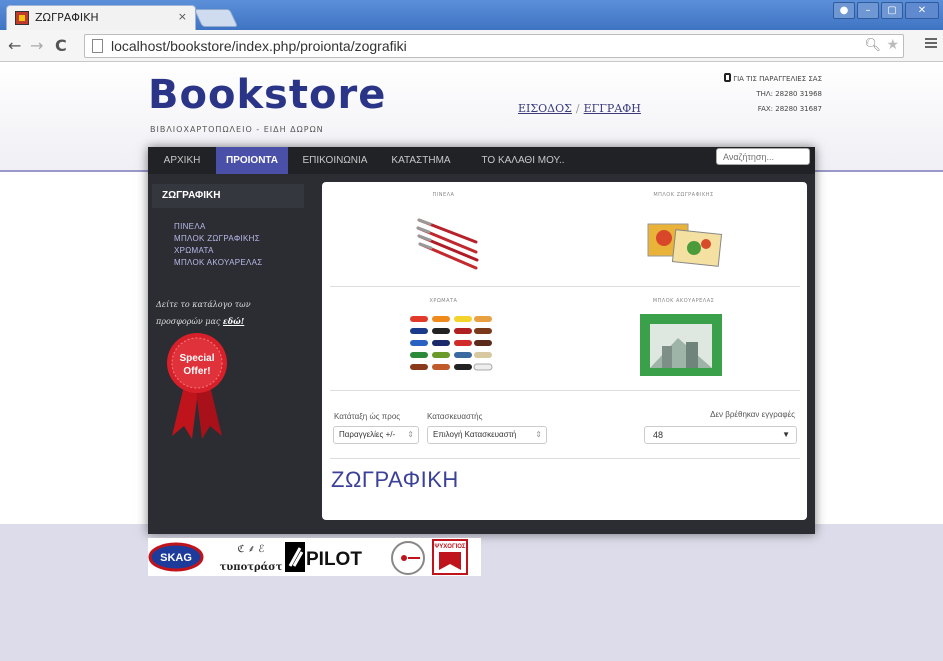 The width and height of the screenshot is (943, 661). What do you see at coordinates (789, 109) in the screenshot?
I see `fax-number: FAX: 28280 31687` at bounding box center [789, 109].